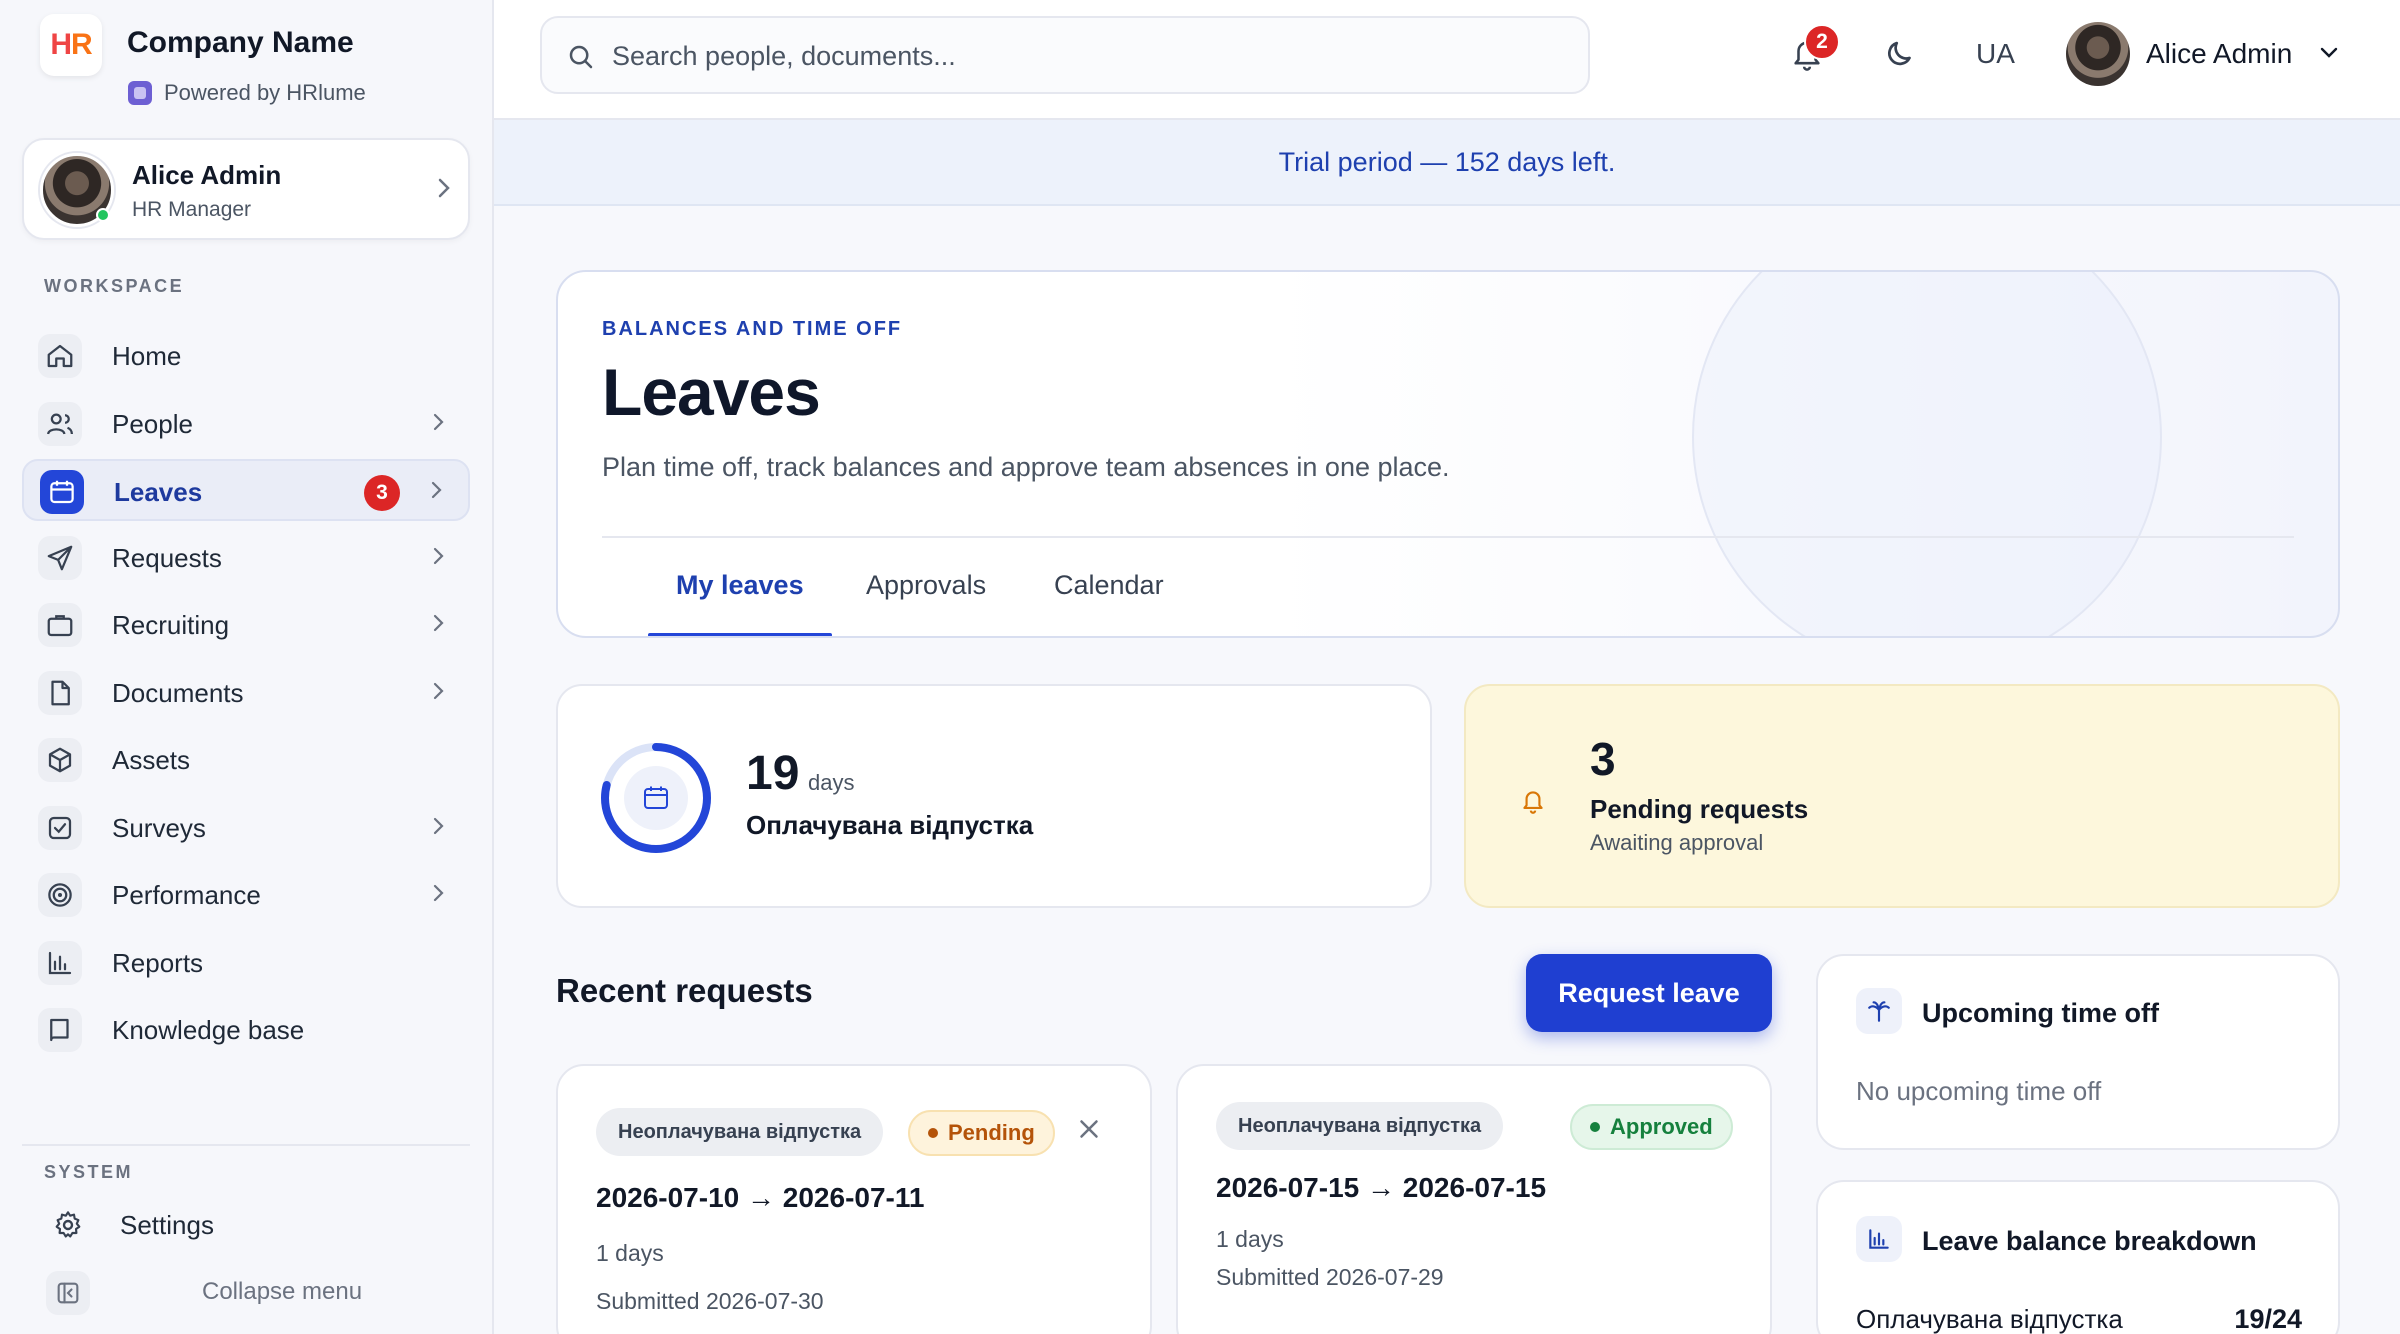  What do you see at coordinates (60, 895) in the screenshot?
I see `target-icon` at bounding box center [60, 895].